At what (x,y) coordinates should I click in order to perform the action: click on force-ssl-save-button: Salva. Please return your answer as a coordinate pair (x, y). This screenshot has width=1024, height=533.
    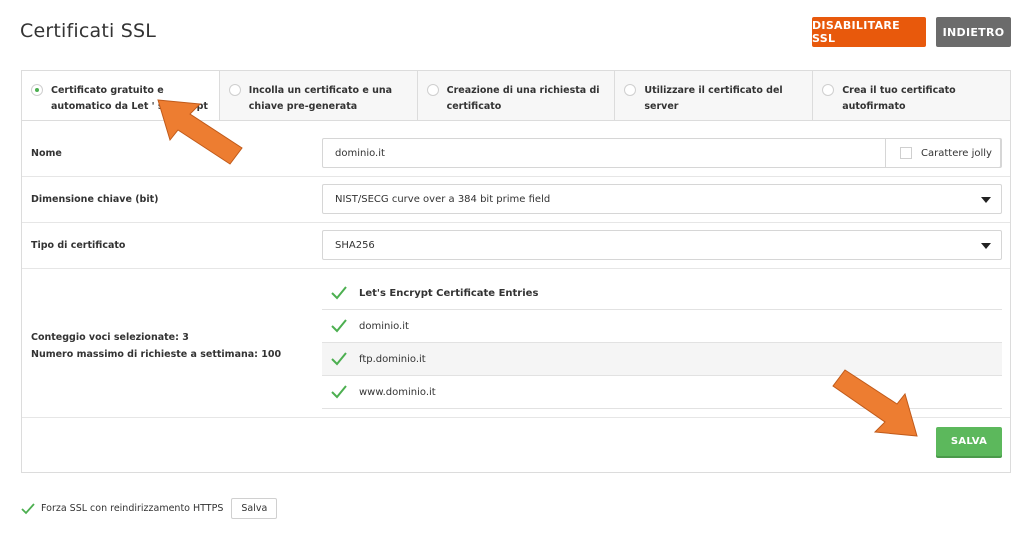
    Looking at the image, I should click on (254, 508).